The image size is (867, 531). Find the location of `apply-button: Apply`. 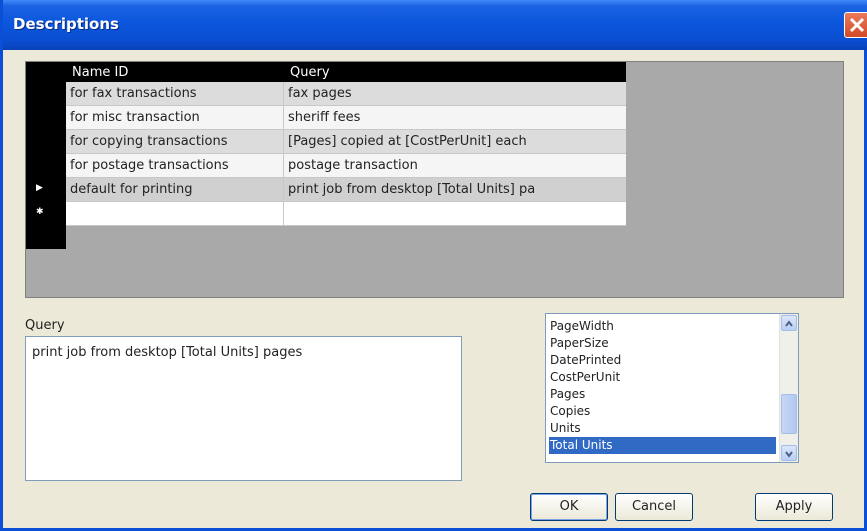

apply-button: Apply is located at coordinates (794, 507).